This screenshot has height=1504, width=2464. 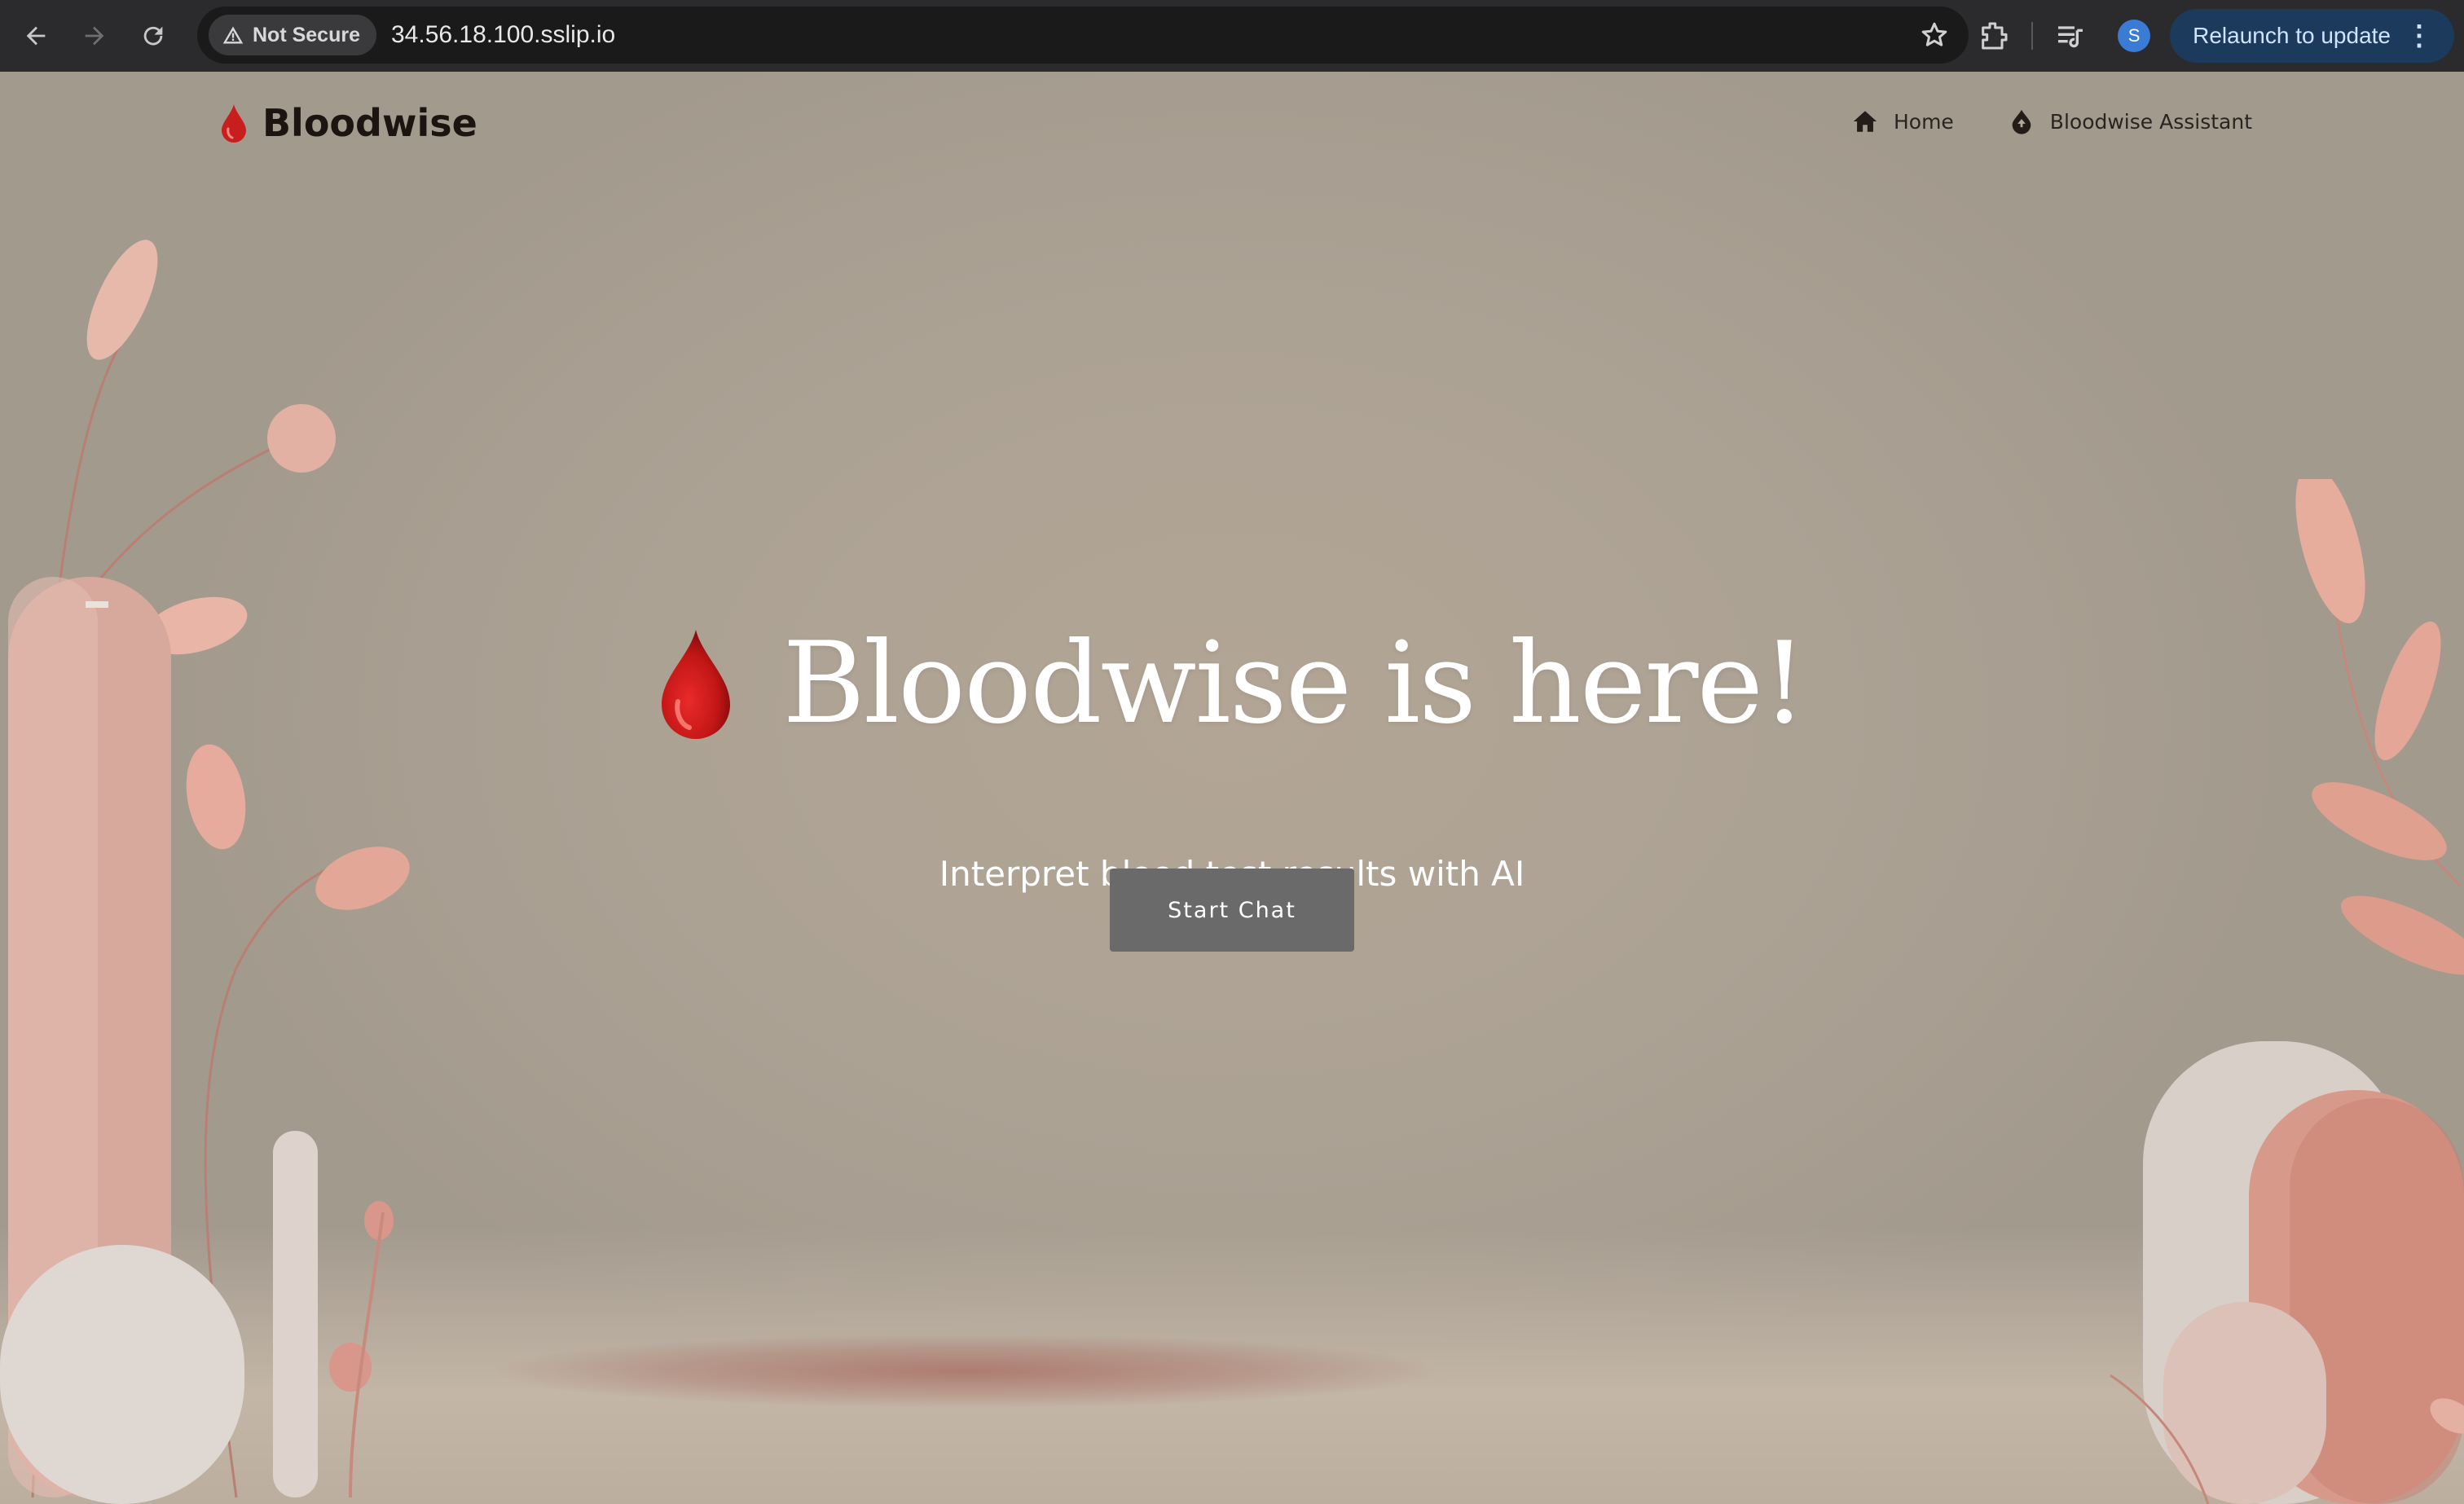 What do you see at coordinates (965, 1371) in the screenshot?
I see `floor-shadow` at bounding box center [965, 1371].